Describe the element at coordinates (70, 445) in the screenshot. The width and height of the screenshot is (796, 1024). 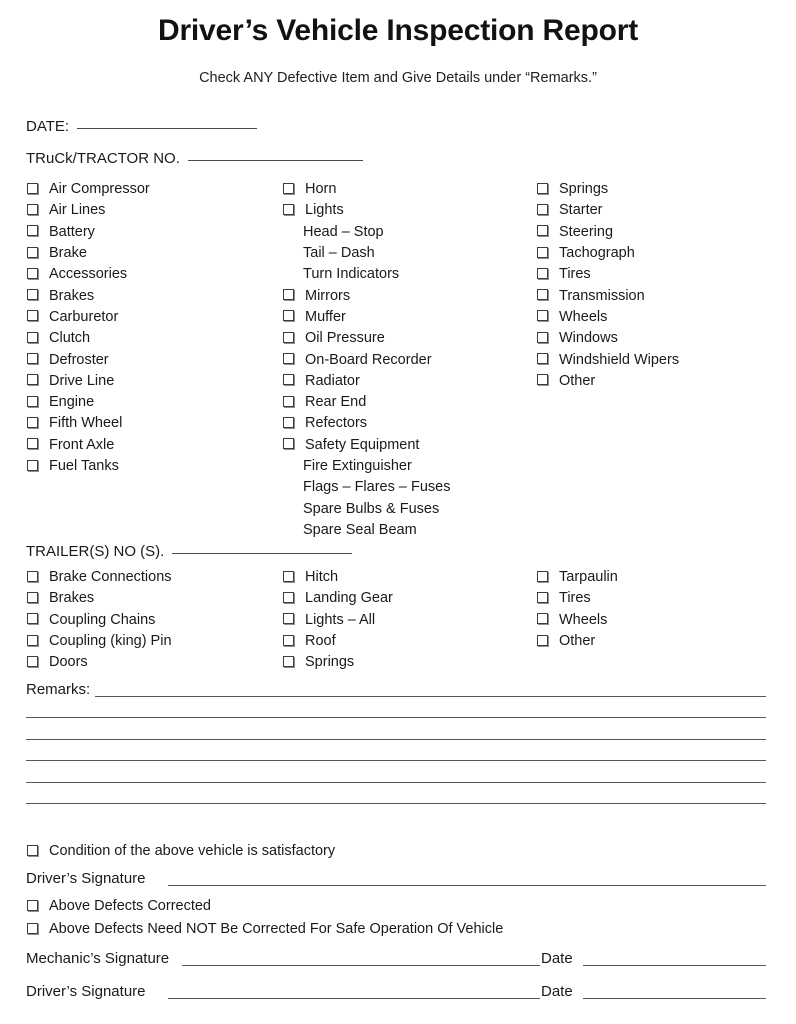
I see `checklist-row: Front Axle` at that location.